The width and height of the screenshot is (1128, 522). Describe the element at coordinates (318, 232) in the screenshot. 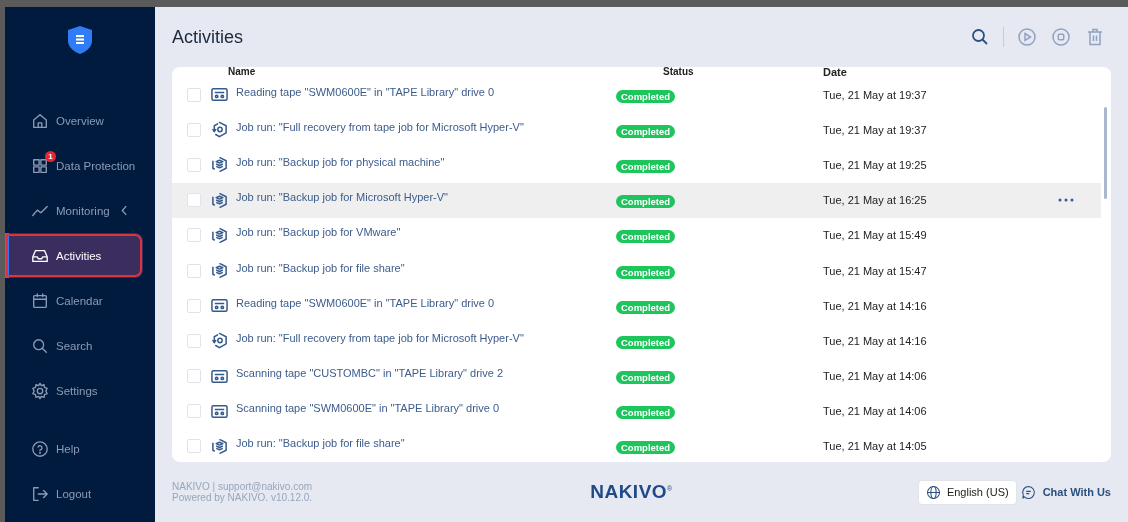

I see `activity-name: Job run: "Backup job for VMware"` at that location.